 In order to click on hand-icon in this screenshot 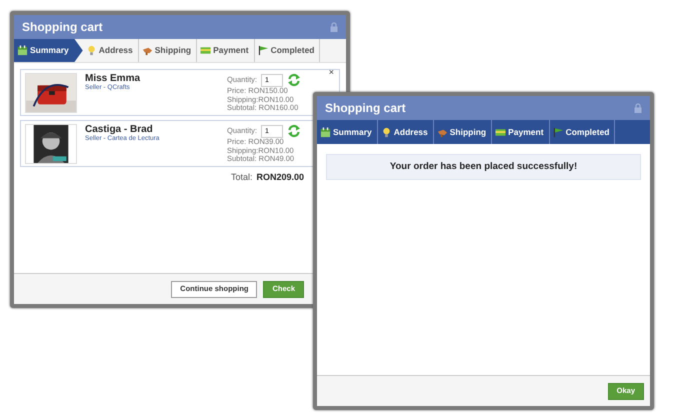, I will do `click(147, 50)`.